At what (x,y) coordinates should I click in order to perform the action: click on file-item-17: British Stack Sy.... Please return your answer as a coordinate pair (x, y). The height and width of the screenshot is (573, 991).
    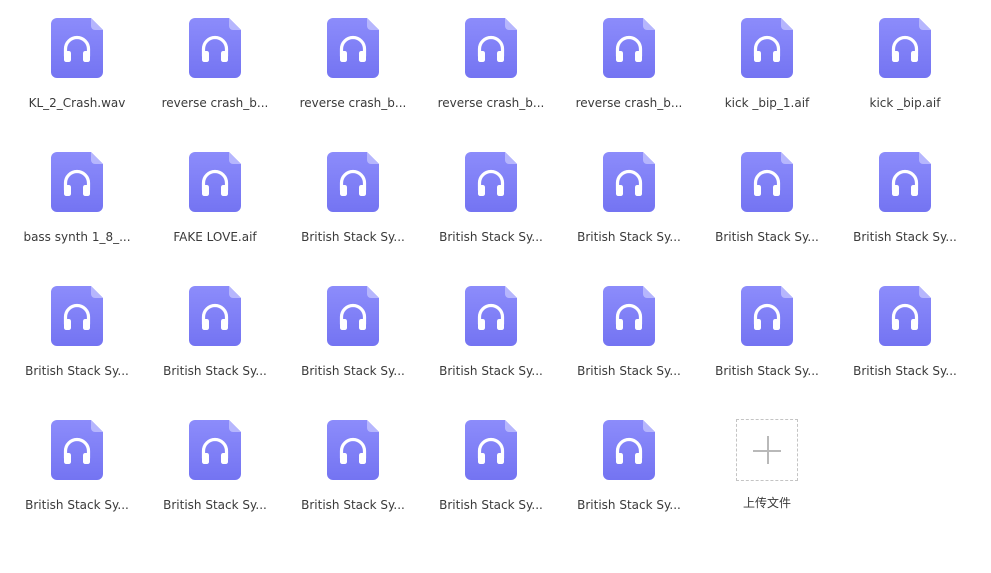
    Looking at the image, I should click on (353, 353).